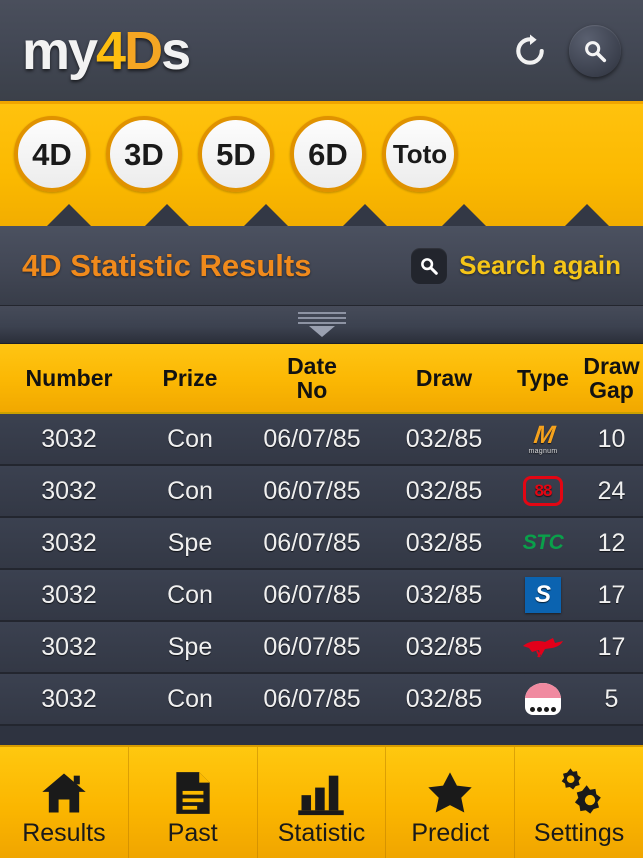 The image size is (643, 858). What do you see at coordinates (321, 318) in the screenshot?
I see `handle-grip-lines` at bounding box center [321, 318].